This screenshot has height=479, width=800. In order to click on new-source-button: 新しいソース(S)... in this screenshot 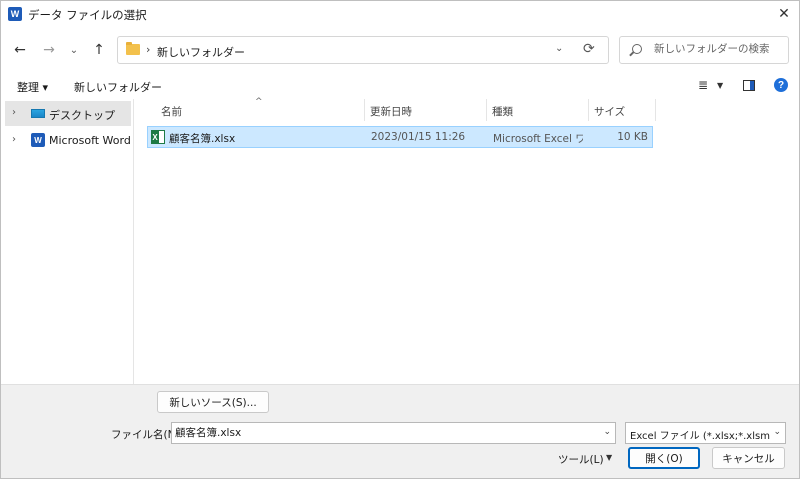, I will do `click(213, 402)`.